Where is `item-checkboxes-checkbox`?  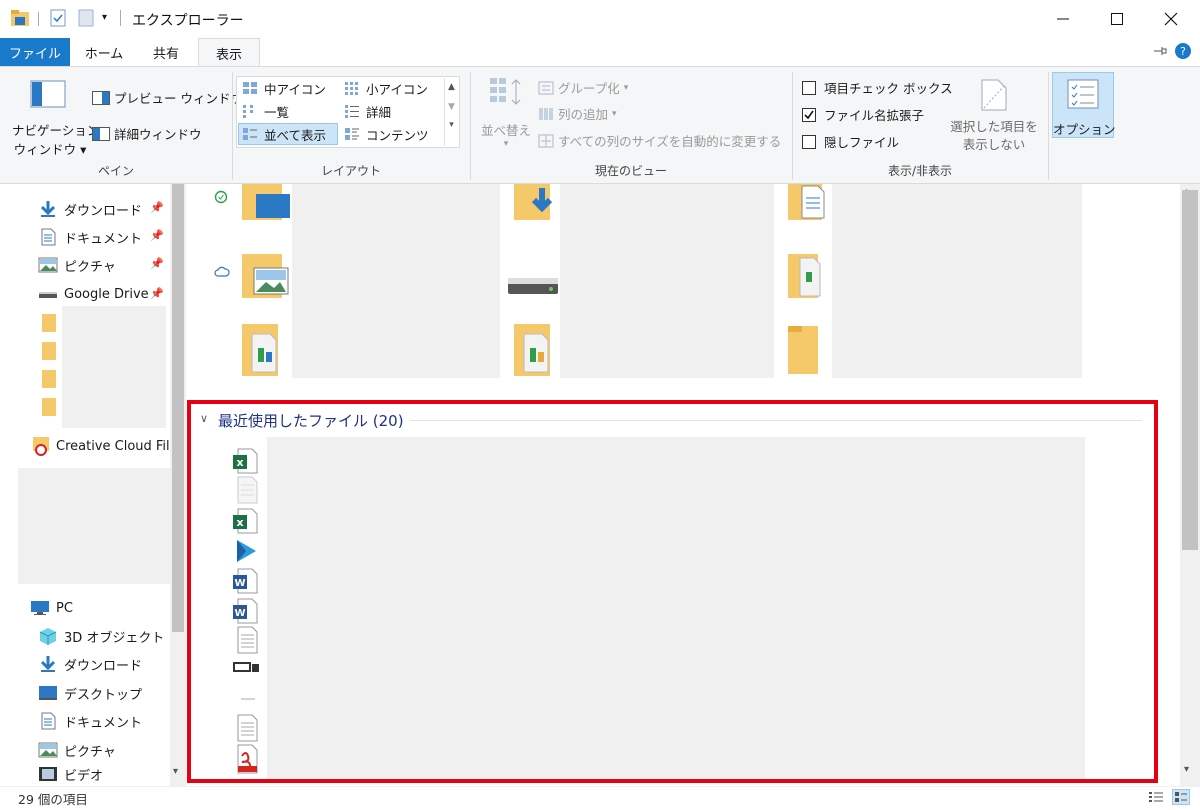 item-checkboxes-checkbox is located at coordinates (809, 87).